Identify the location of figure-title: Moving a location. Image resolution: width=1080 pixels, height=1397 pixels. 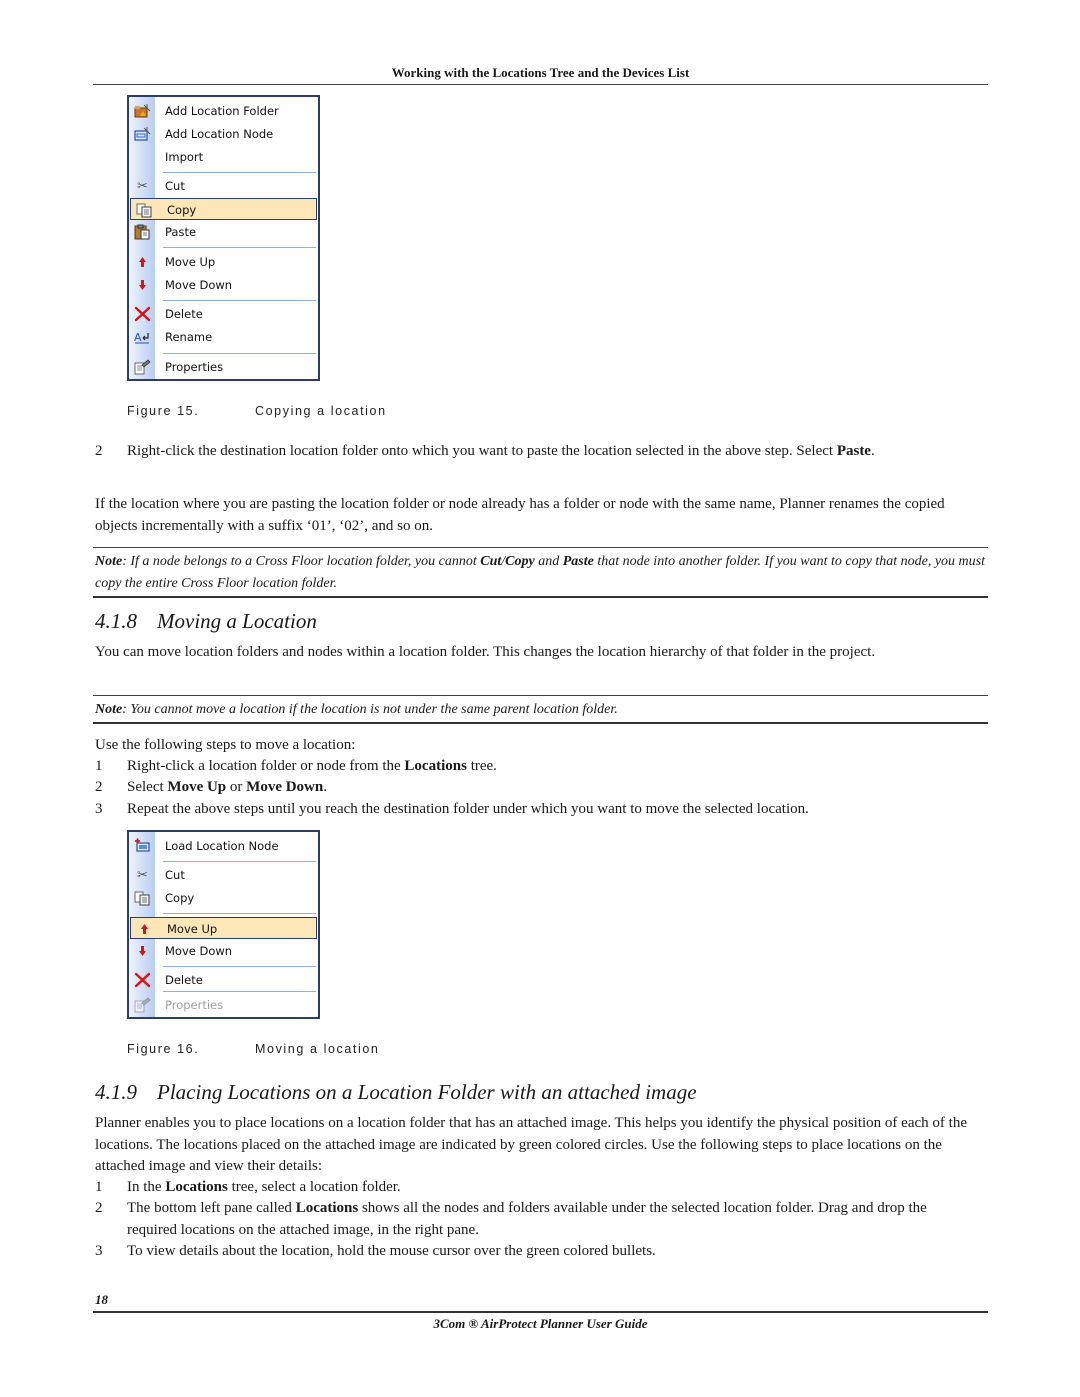
(317, 1049).